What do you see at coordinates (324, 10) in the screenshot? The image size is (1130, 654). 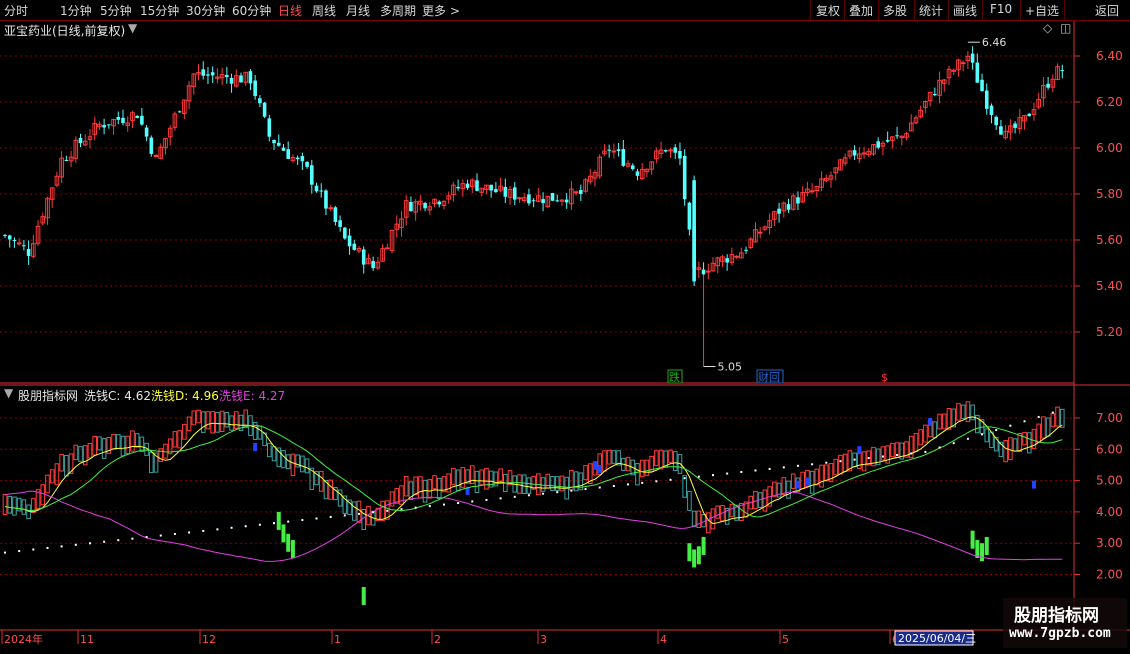 I see `tab-weekly: 周线` at bounding box center [324, 10].